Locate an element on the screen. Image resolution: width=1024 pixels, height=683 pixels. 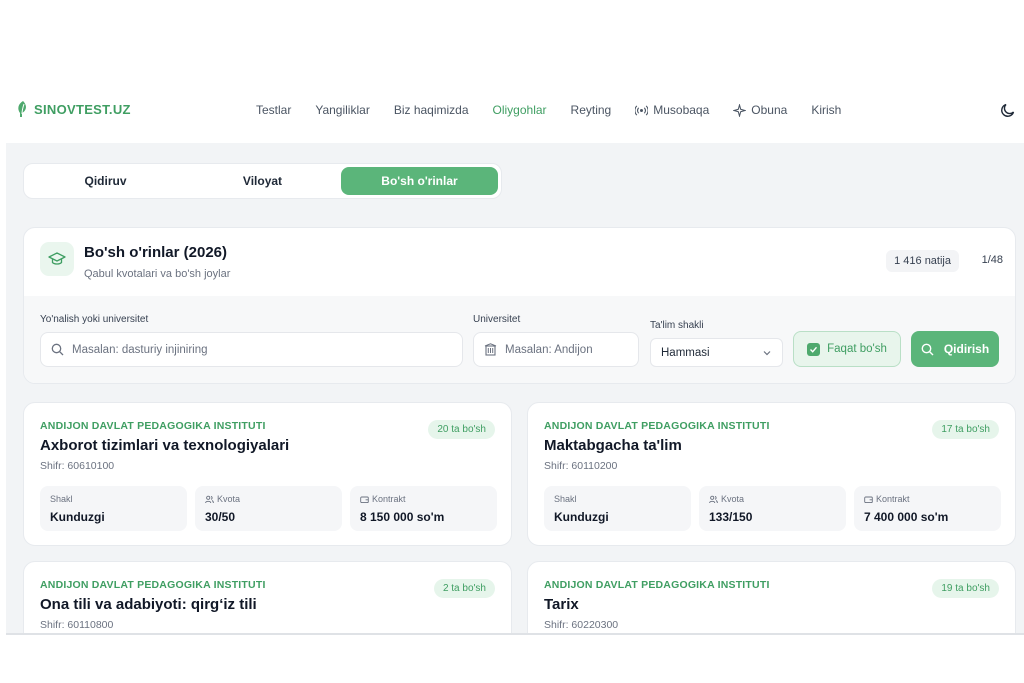
viewport-bottom-edge is located at coordinates (515, 634).